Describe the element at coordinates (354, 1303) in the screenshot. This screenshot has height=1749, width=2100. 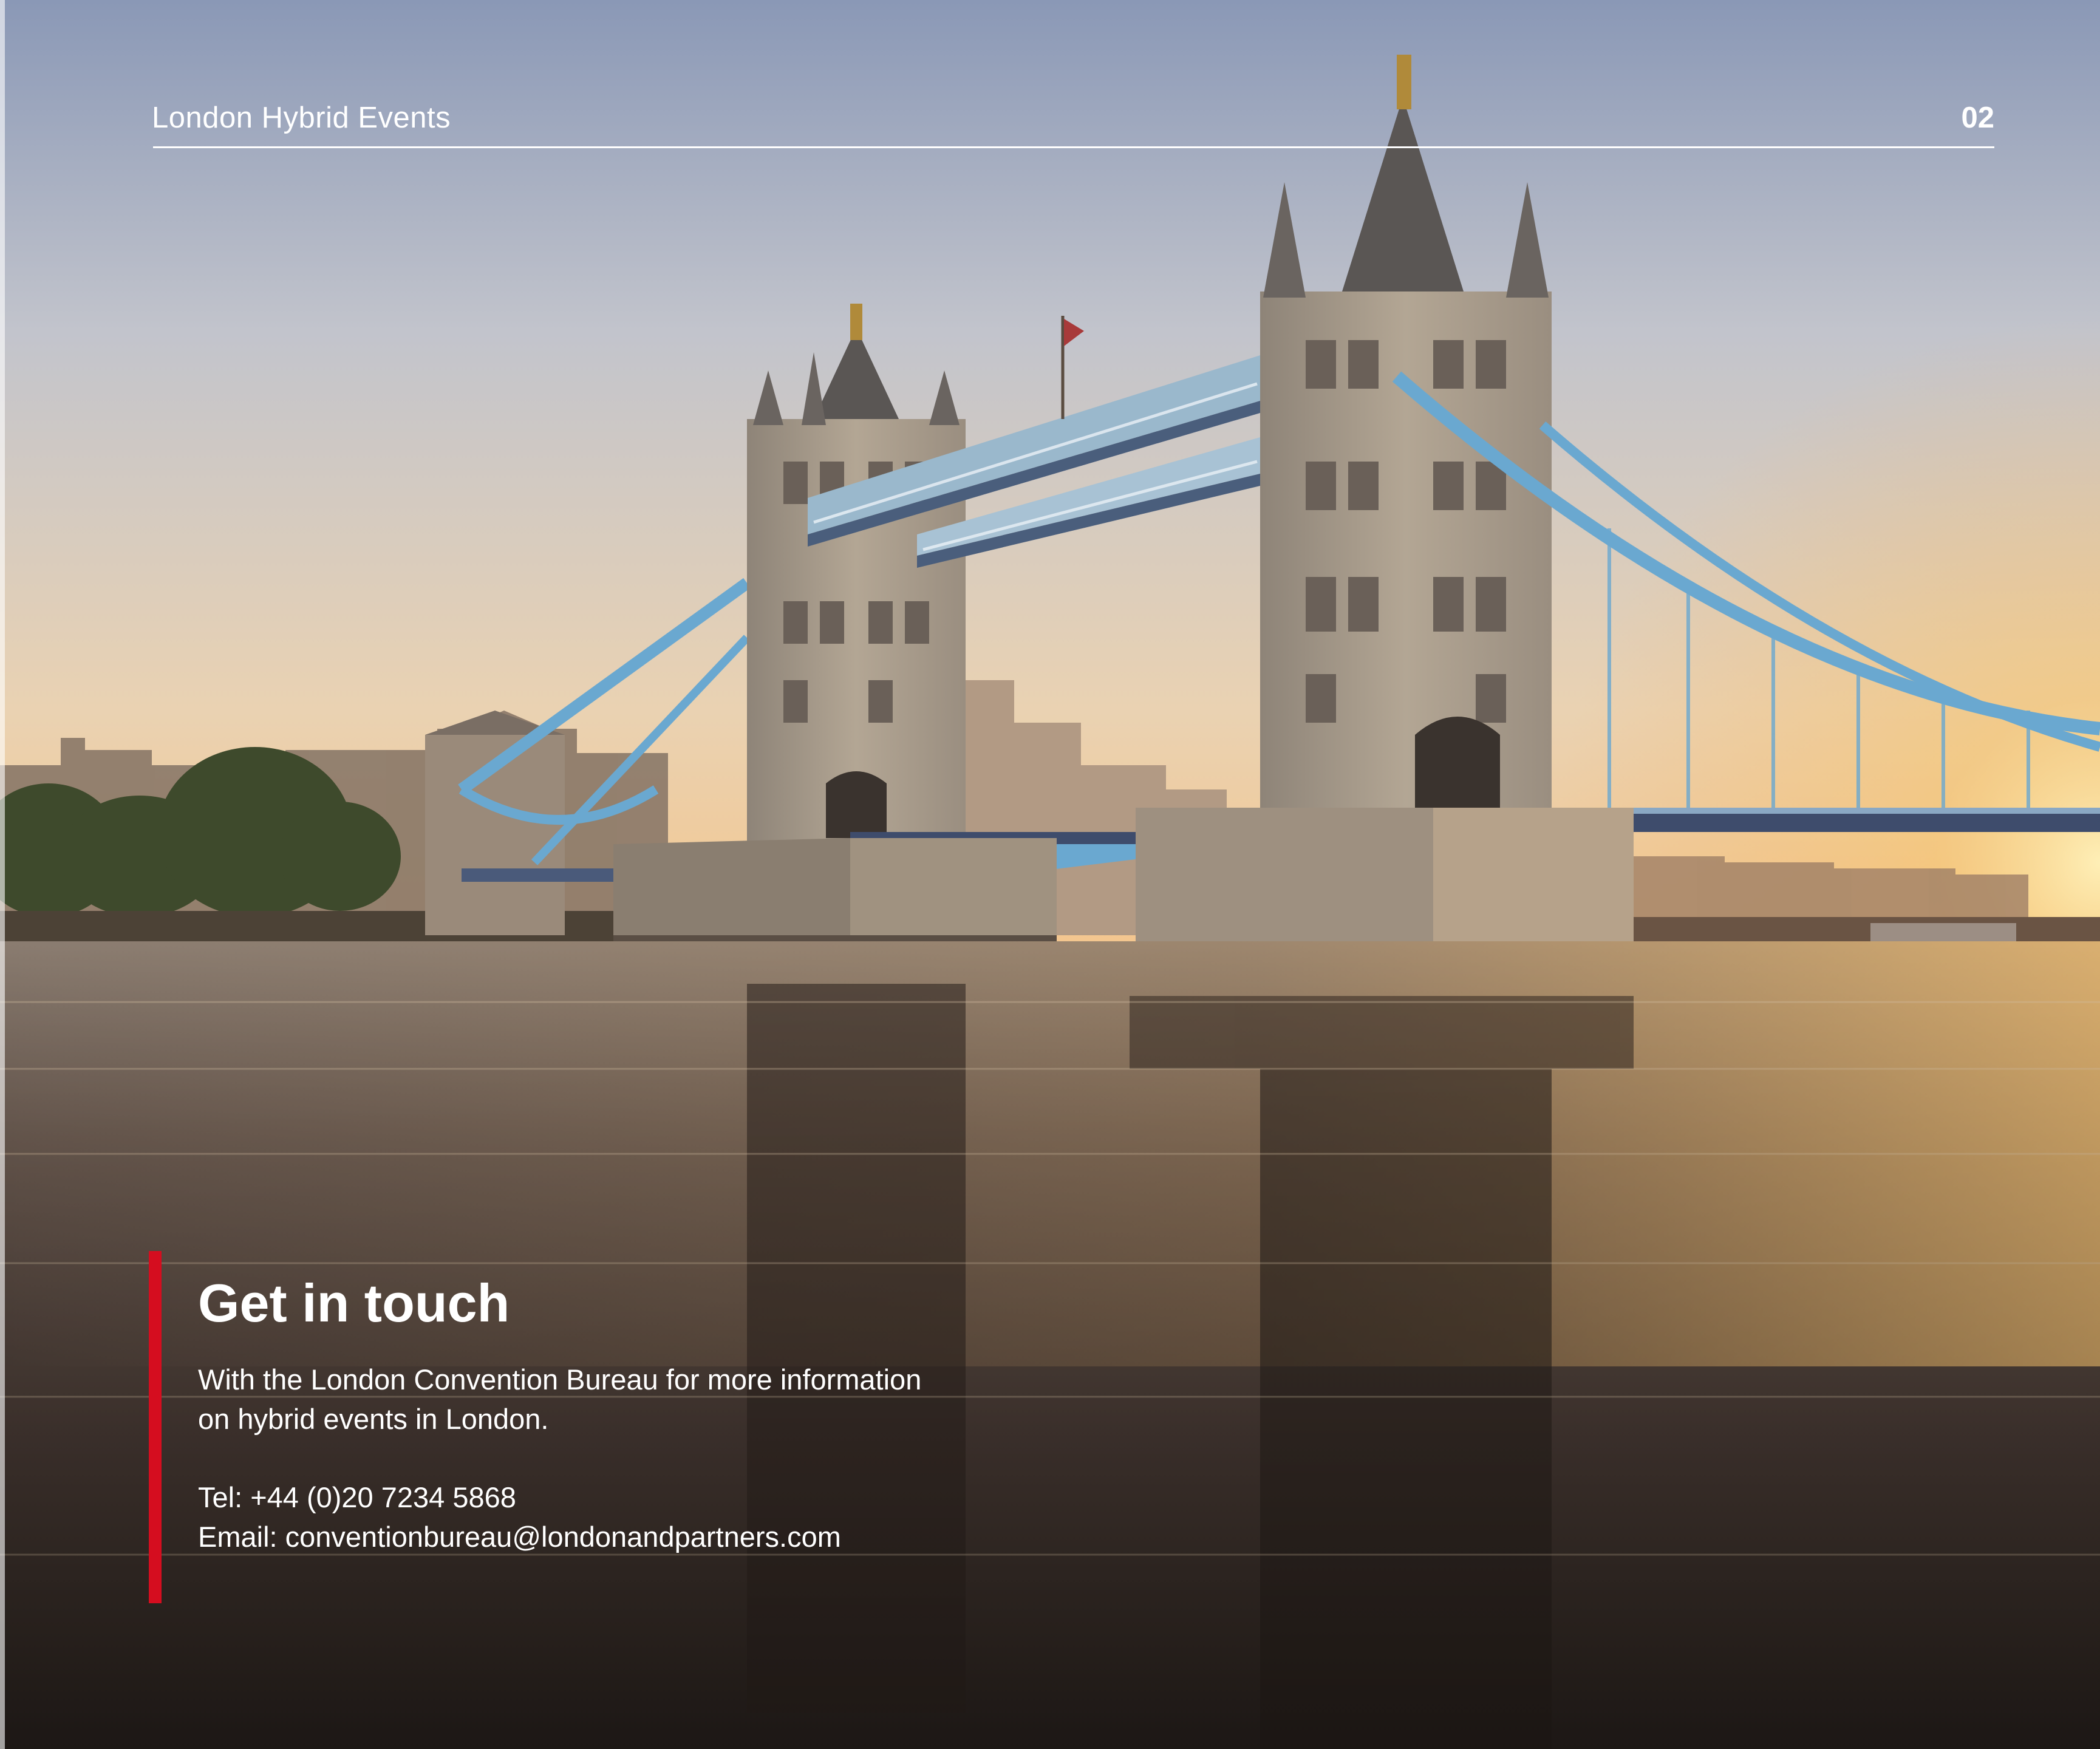
I see `contact-heading: Get in touch` at that location.